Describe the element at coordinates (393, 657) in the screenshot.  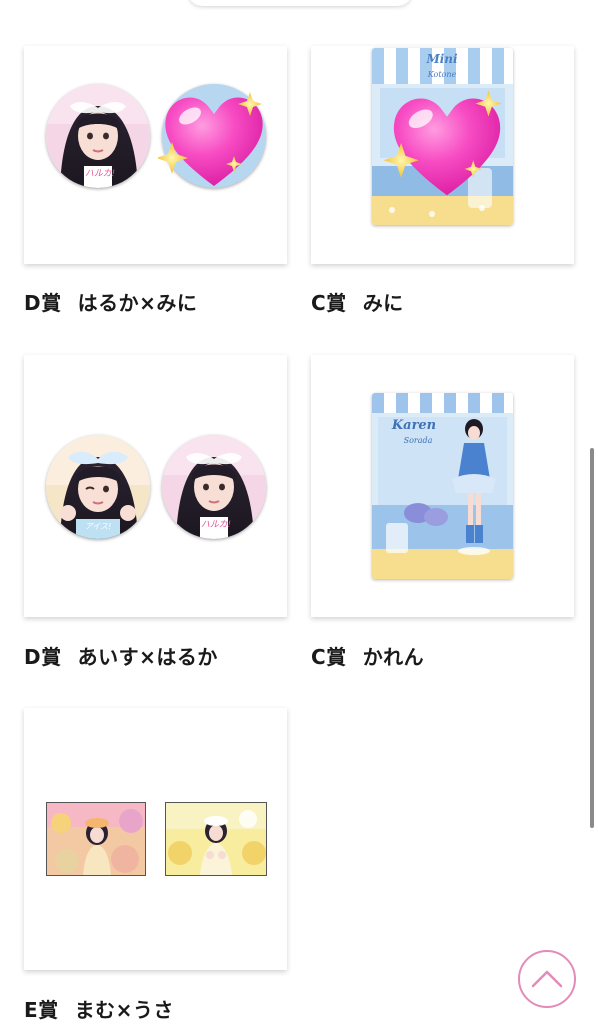
I see `prize-name: かれん` at that location.